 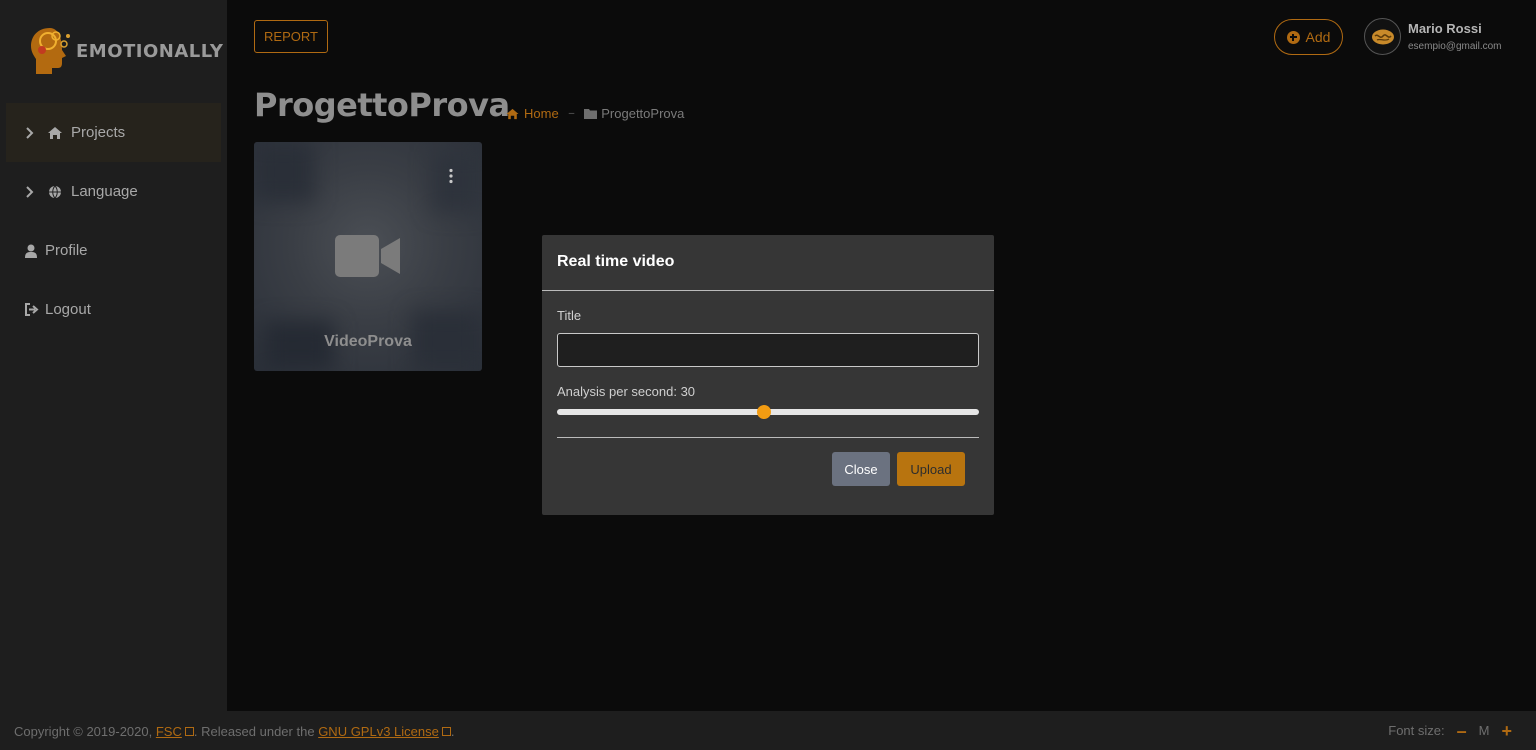 I want to click on sidebar-item-language: Language, so click(x=113, y=191).